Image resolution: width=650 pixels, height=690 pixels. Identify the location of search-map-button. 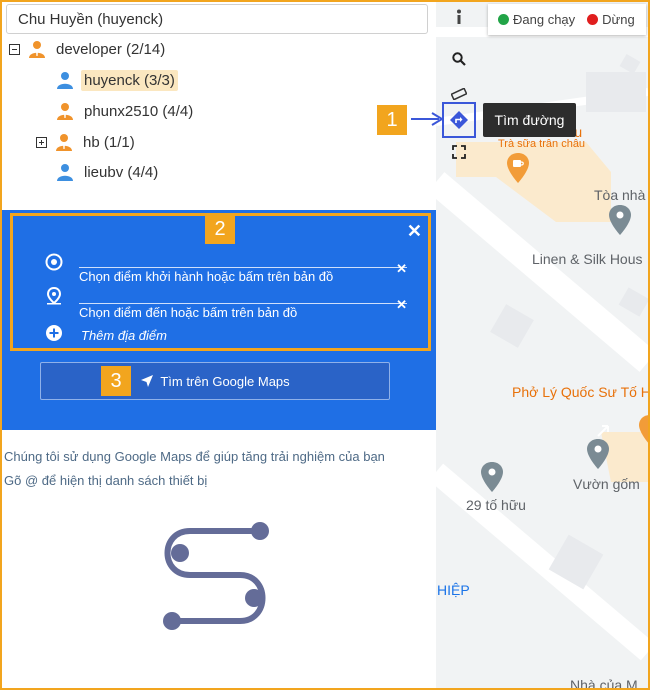
(459, 59).